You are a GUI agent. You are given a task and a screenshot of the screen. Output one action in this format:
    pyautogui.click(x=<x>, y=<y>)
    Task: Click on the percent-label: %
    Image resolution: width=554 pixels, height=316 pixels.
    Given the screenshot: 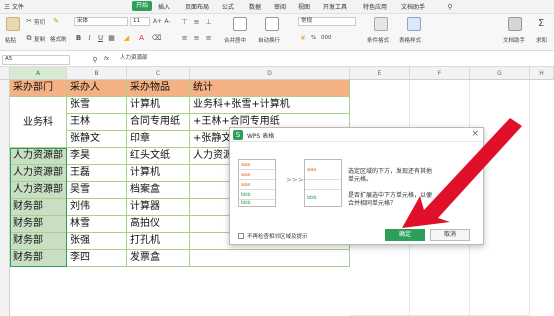 What is the action you would take?
    pyautogui.click(x=313, y=38)
    